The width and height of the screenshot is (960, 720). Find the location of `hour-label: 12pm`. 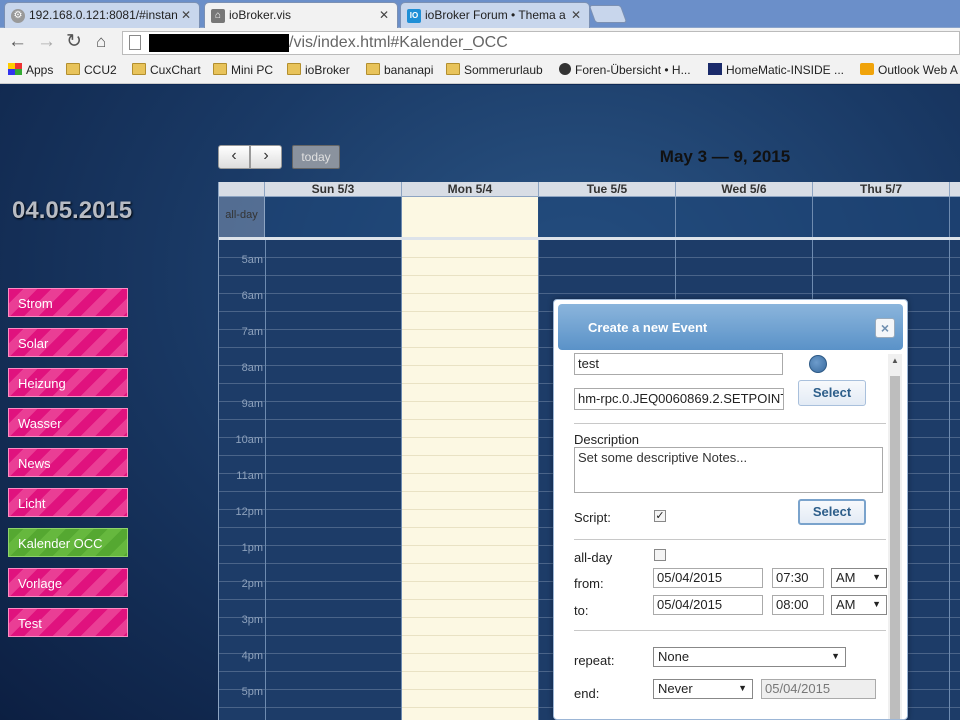

hour-label: 12pm is located at coordinates (249, 512).